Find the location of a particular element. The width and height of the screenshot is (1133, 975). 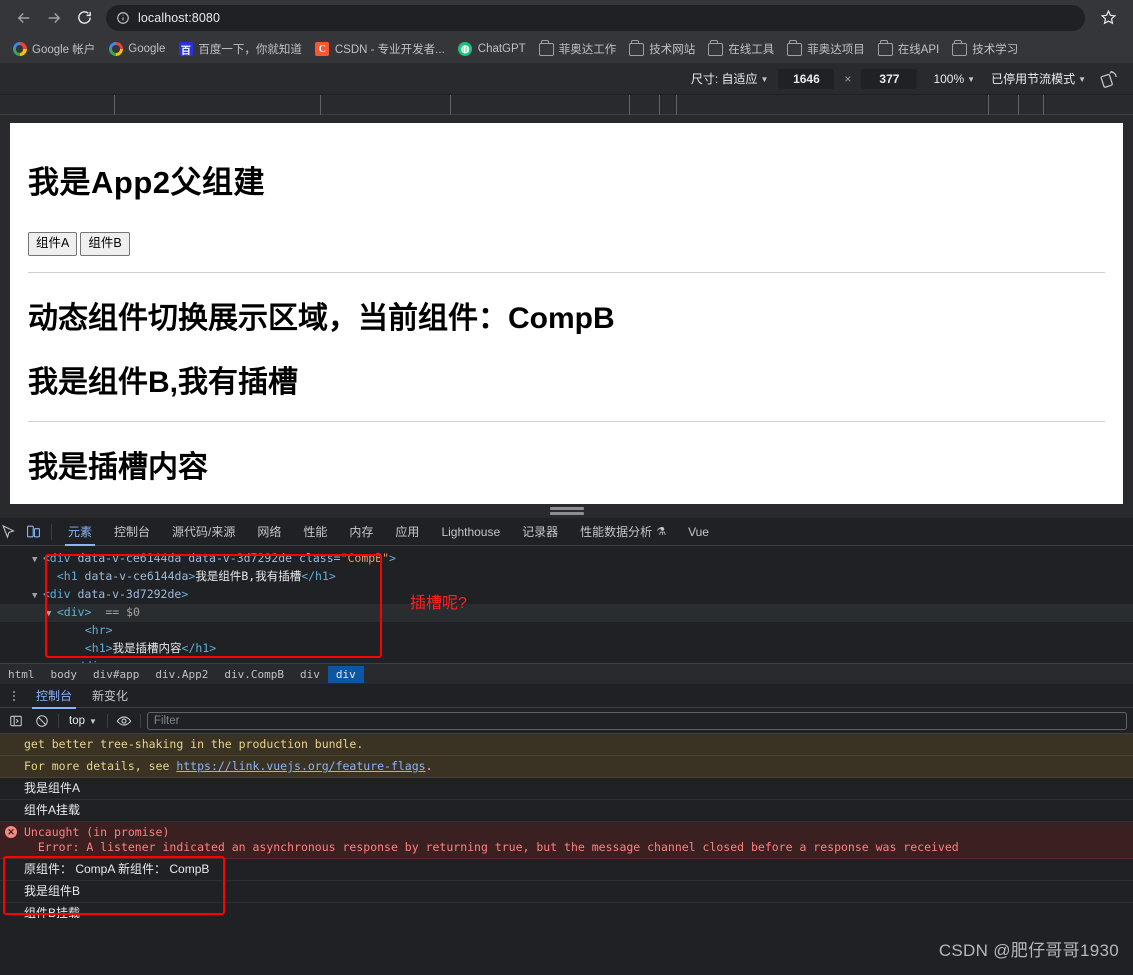

baidu-icon: 百 is located at coordinates (185, 49).